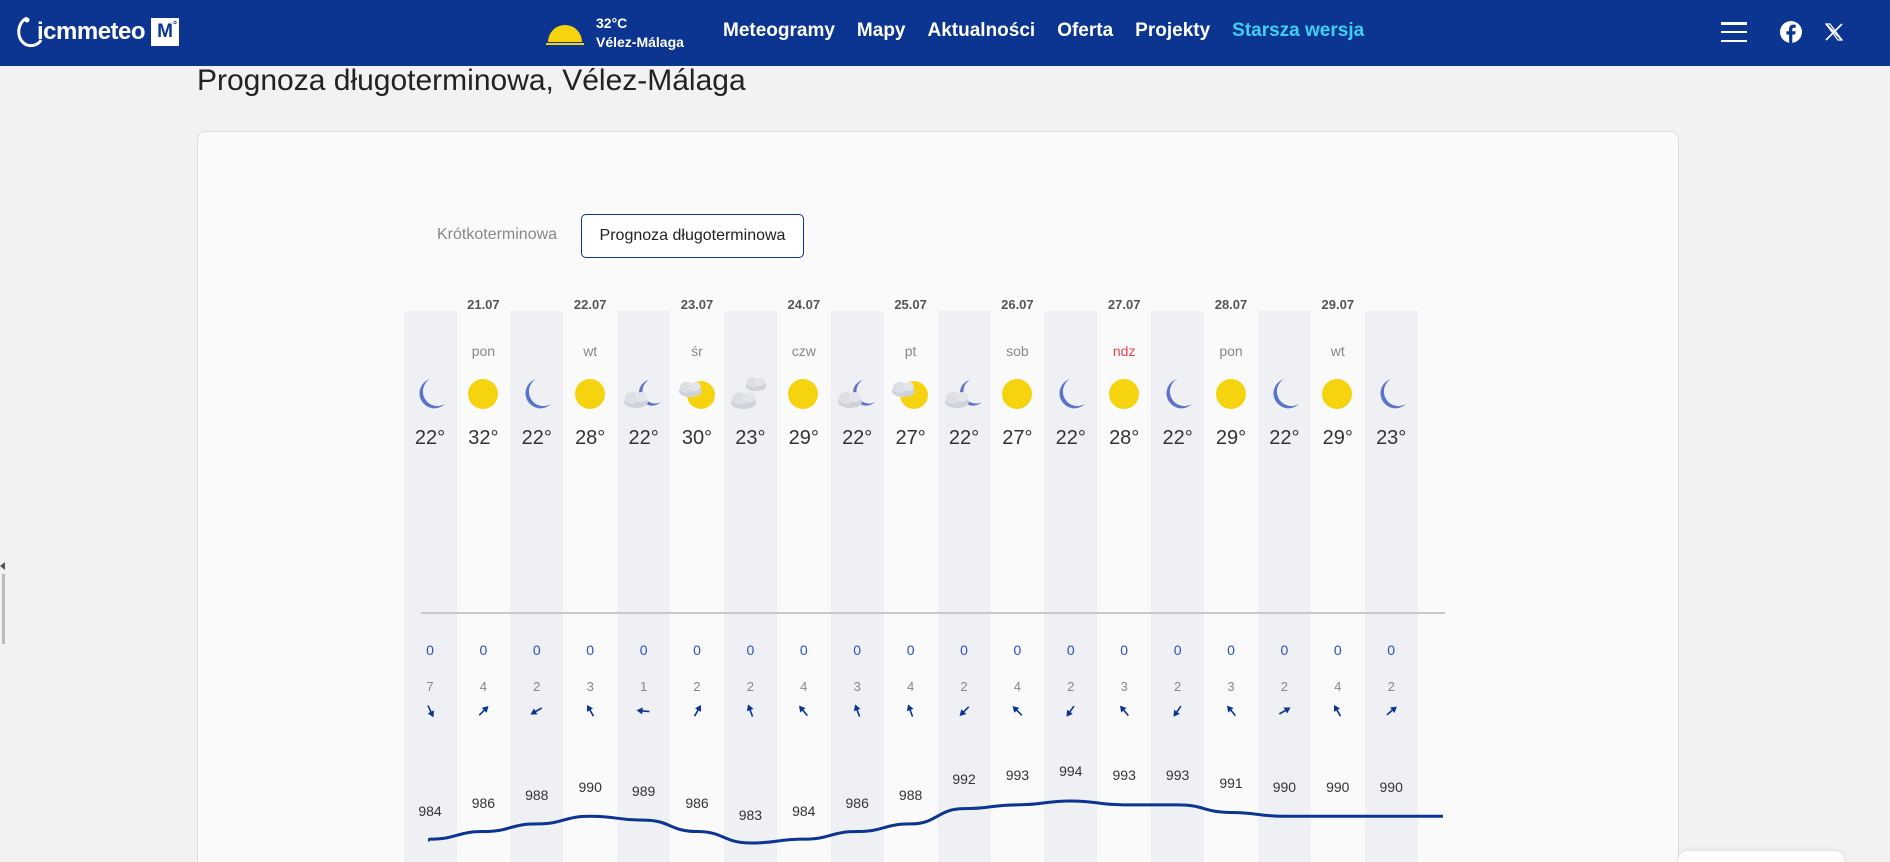 The height and width of the screenshot is (862, 1890). I want to click on pressure-chart, so click(935, 822).